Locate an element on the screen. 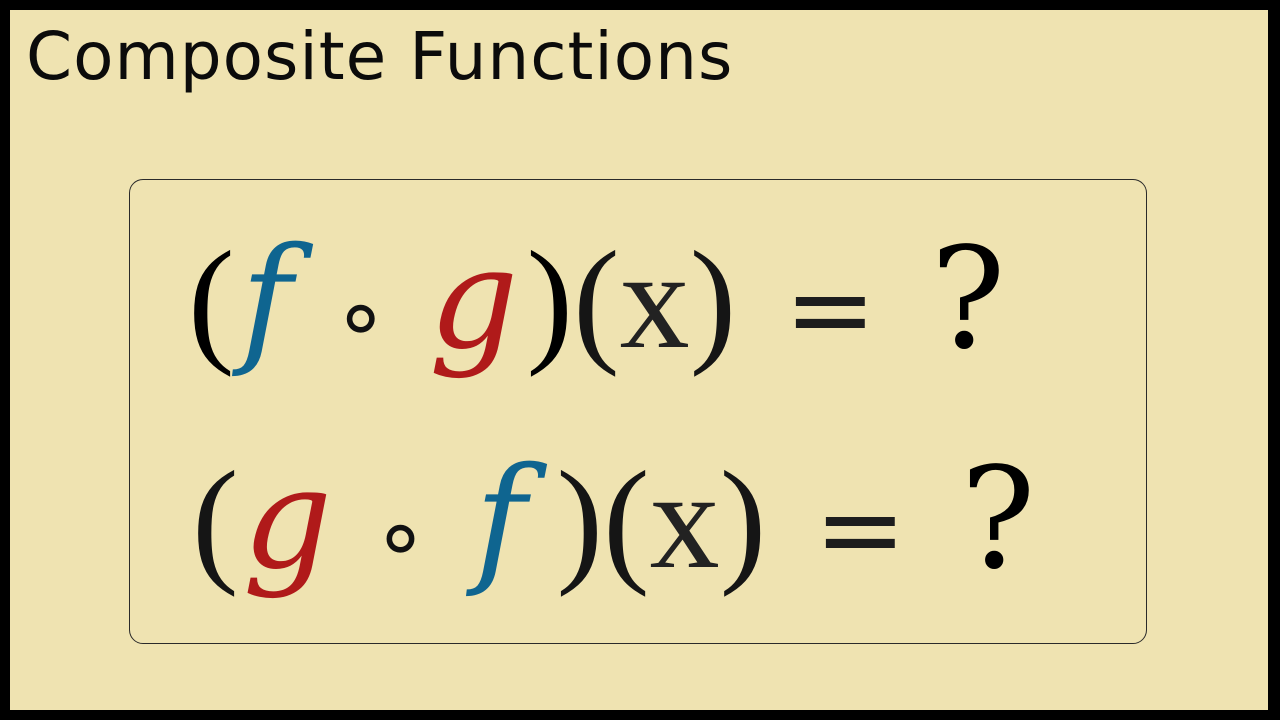  formula-f-compose-g: (f ∘ g)(x) =? is located at coordinates (597, 300).